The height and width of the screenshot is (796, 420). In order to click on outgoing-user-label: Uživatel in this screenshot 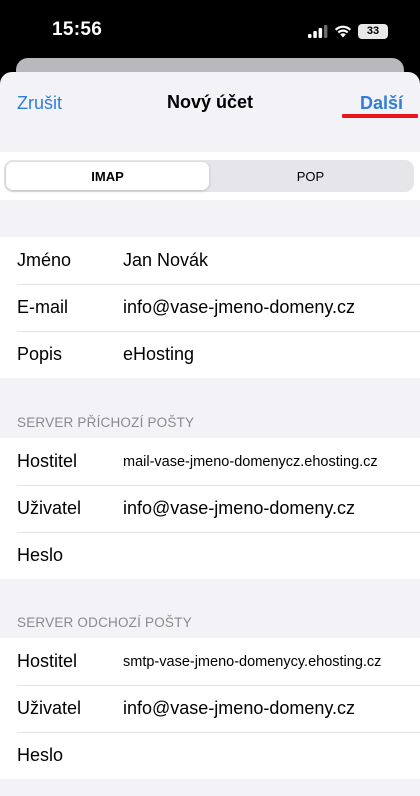, I will do `click(49, 708)`.